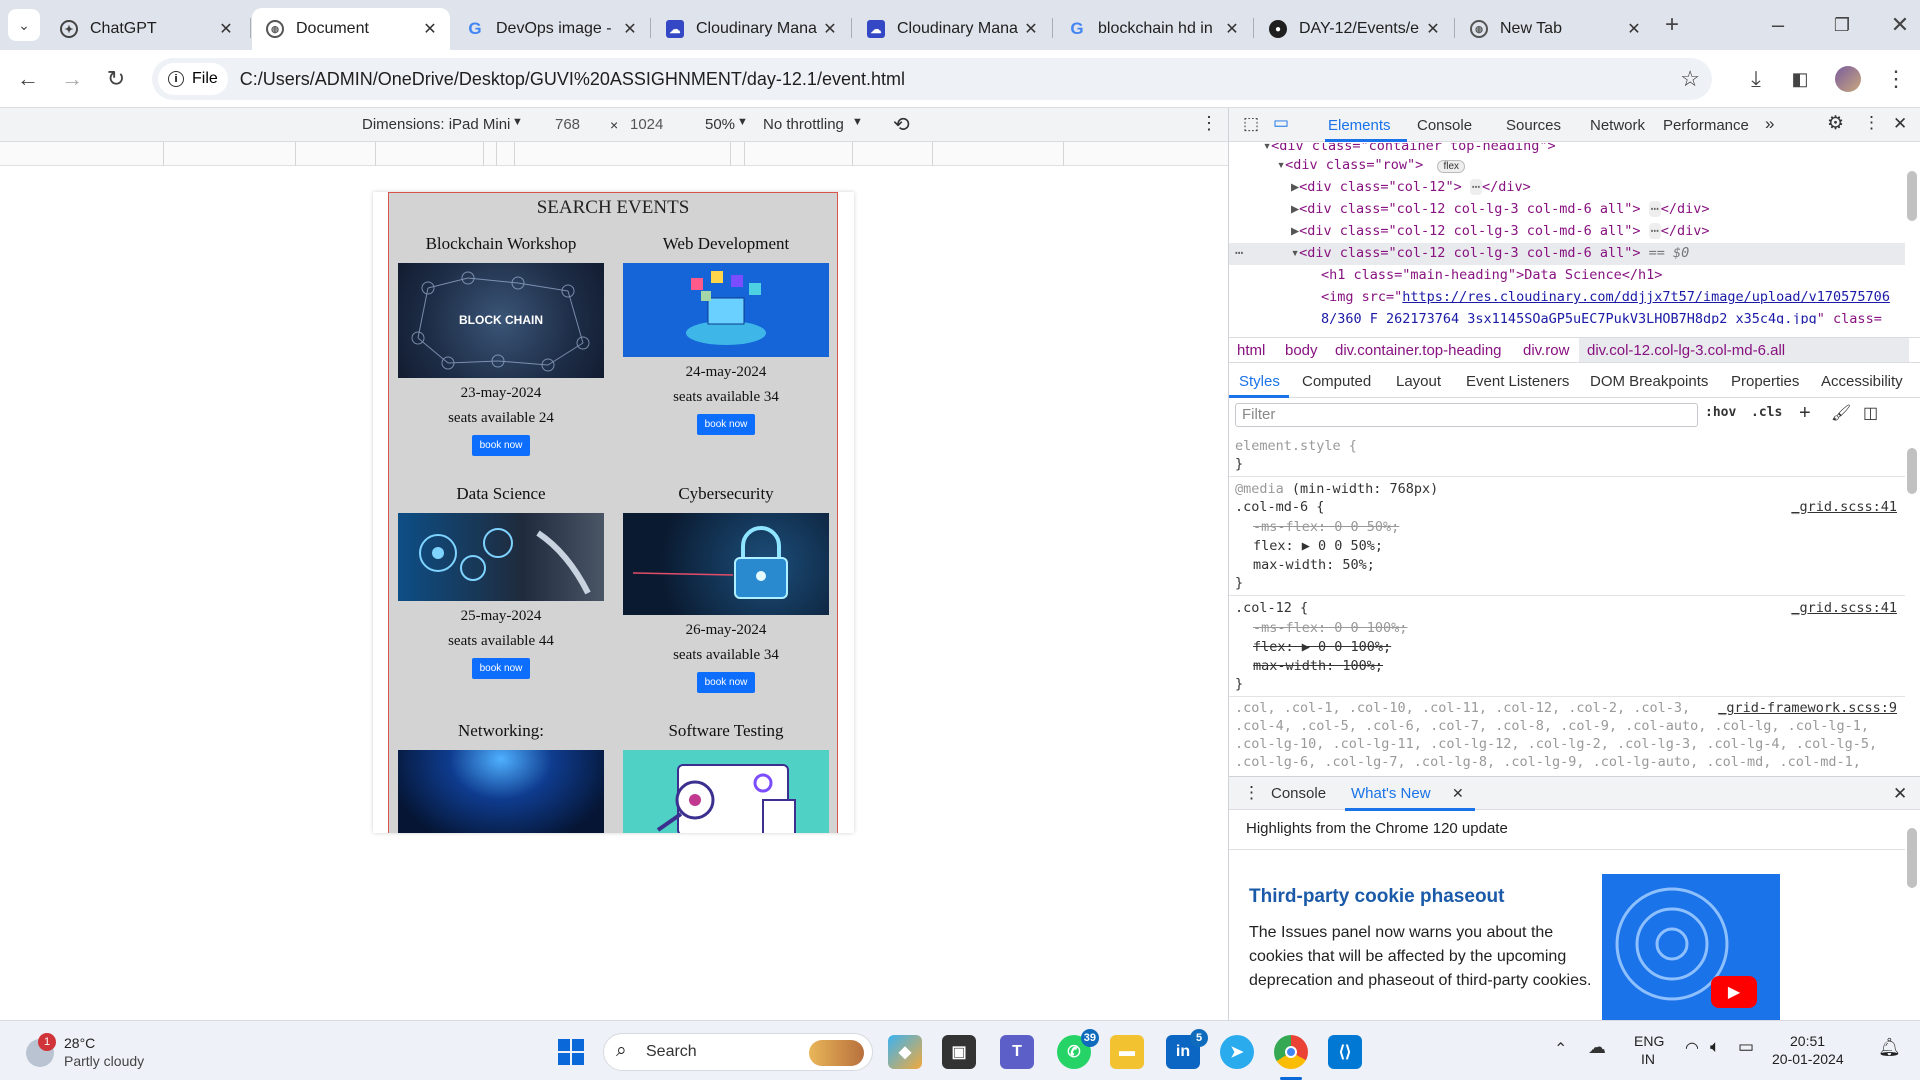 The image size is (1920, 1080). I want to click on breadcrumb-item: html, so click(1251, 350).